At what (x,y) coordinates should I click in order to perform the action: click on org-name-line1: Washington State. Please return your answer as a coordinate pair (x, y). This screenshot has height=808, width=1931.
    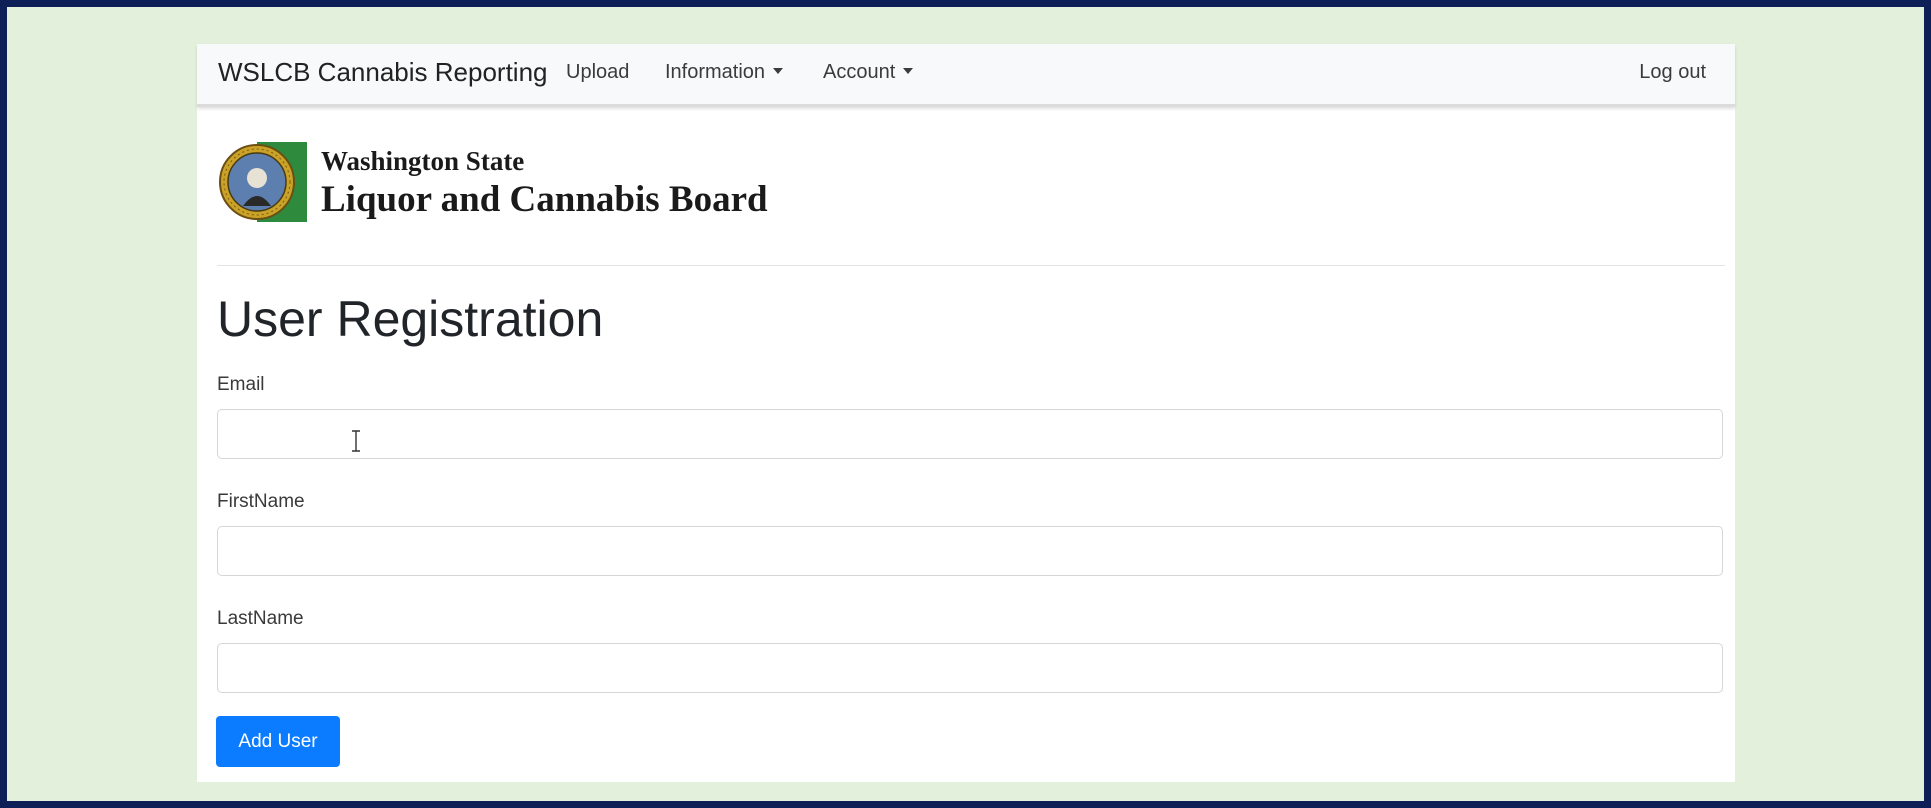
    Looking at the image, I should click on (423, 161).